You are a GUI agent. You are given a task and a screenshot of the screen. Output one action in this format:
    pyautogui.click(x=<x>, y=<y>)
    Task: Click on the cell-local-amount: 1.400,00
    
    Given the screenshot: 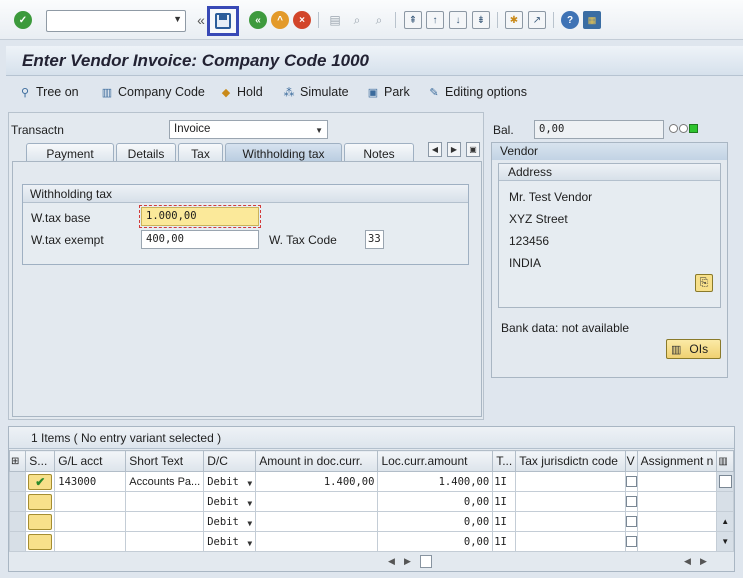 What is the action you would take?
    pyautogui.click(x=435, y=481)
    